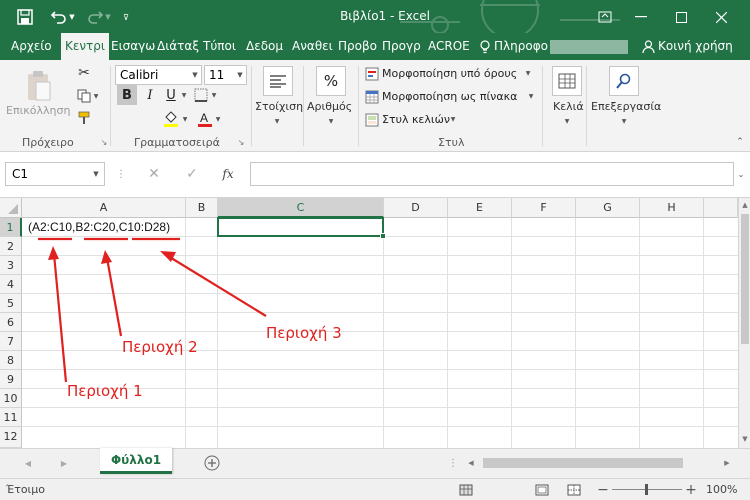  I want to click on borders-dropdown-icon: ▼, so click(214, 95).